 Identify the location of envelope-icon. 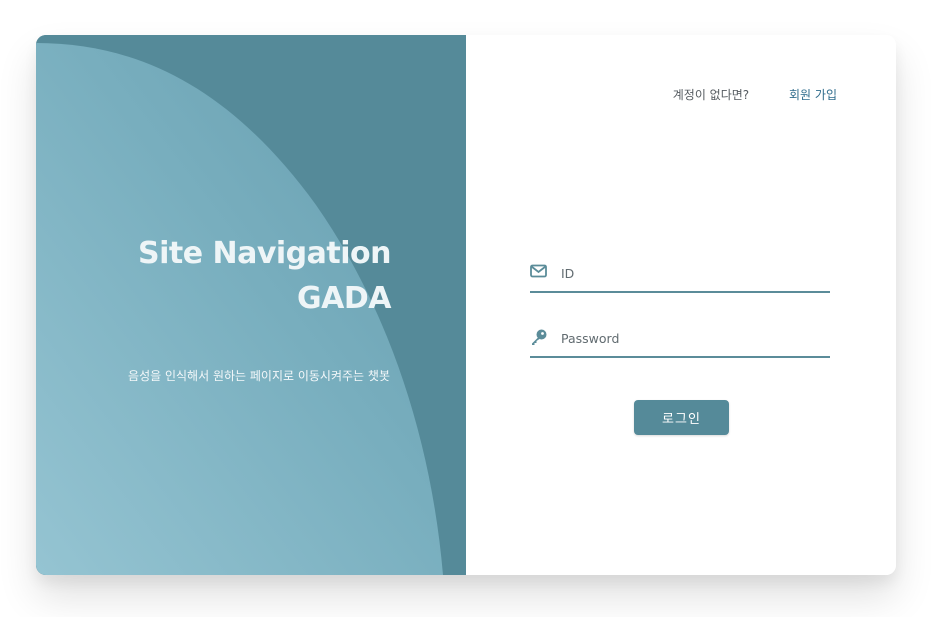
(539, 272).